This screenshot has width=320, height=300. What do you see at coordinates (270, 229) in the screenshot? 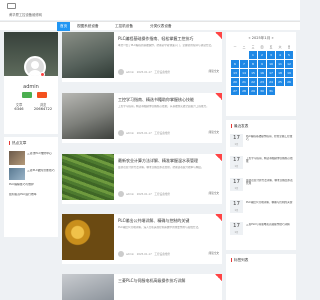
I see `recent-item-title: 三菱PLC与伺服电机高级操作技巧详解` at bounding box center [270, 229].